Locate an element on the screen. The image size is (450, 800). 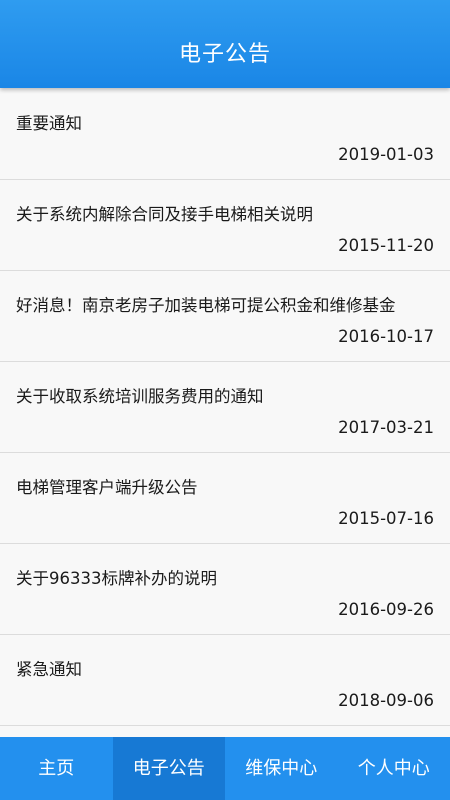
announcement-title: 关于系统内解除合同及接手电梯相关说明 is located at coordinates (164, 214).